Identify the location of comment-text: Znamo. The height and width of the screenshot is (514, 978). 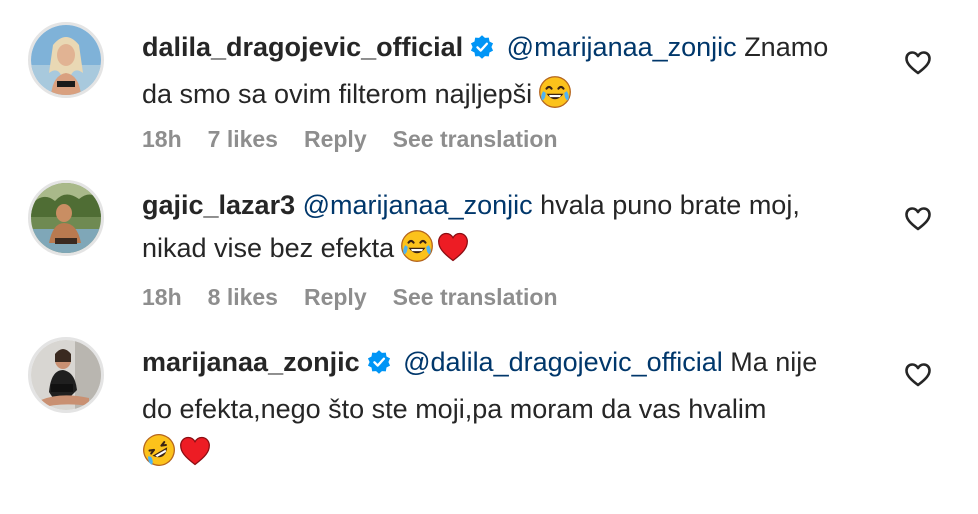
(786, 47).